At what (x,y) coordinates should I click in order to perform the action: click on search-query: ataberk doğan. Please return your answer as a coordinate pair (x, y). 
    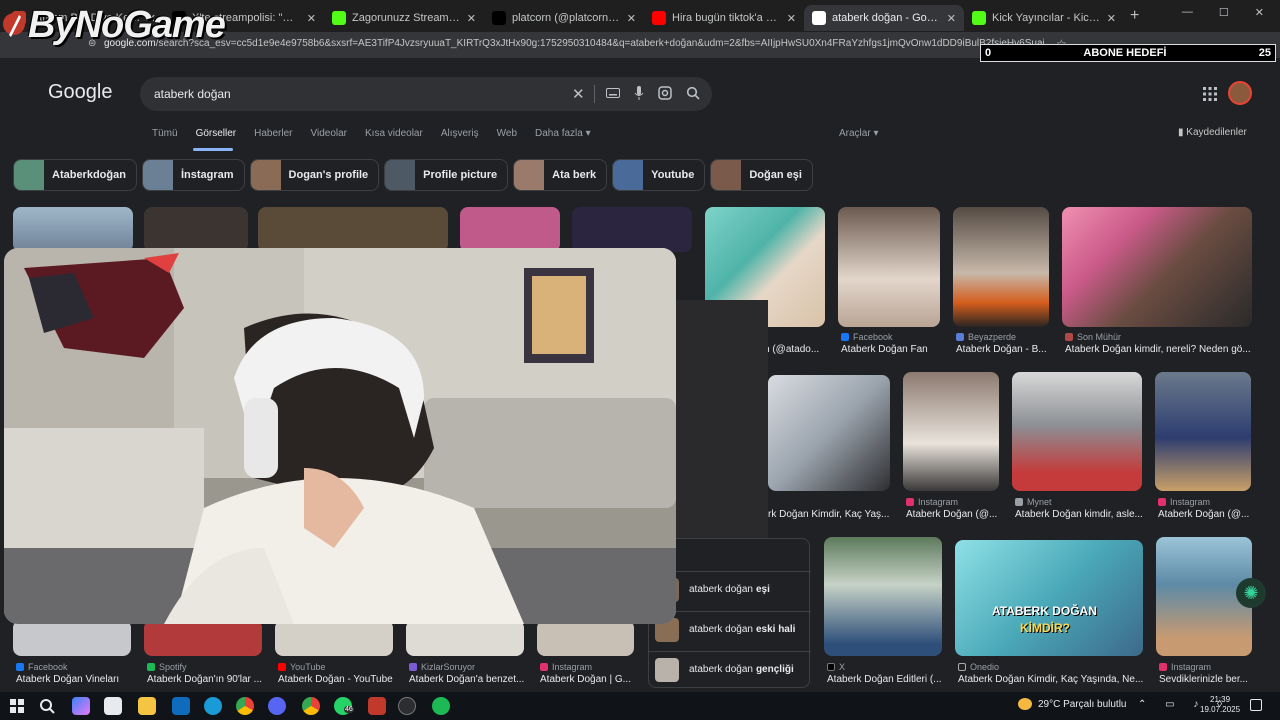
    Looking at the image, I should click on (192, 94).